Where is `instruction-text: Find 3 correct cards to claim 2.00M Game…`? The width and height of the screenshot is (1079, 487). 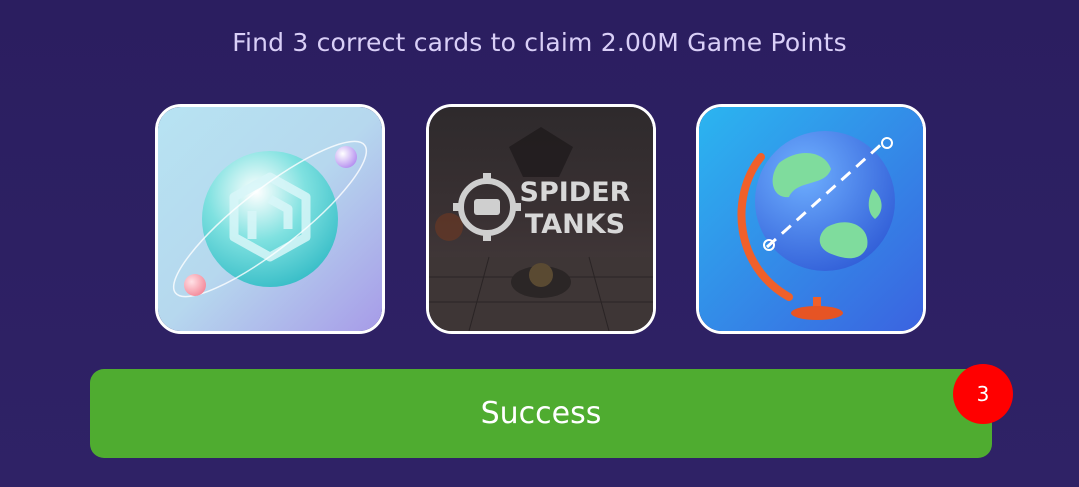 instruction-text: Find 3 correct cards to claim 2.00M Game… is located at coordinates (539, 42).